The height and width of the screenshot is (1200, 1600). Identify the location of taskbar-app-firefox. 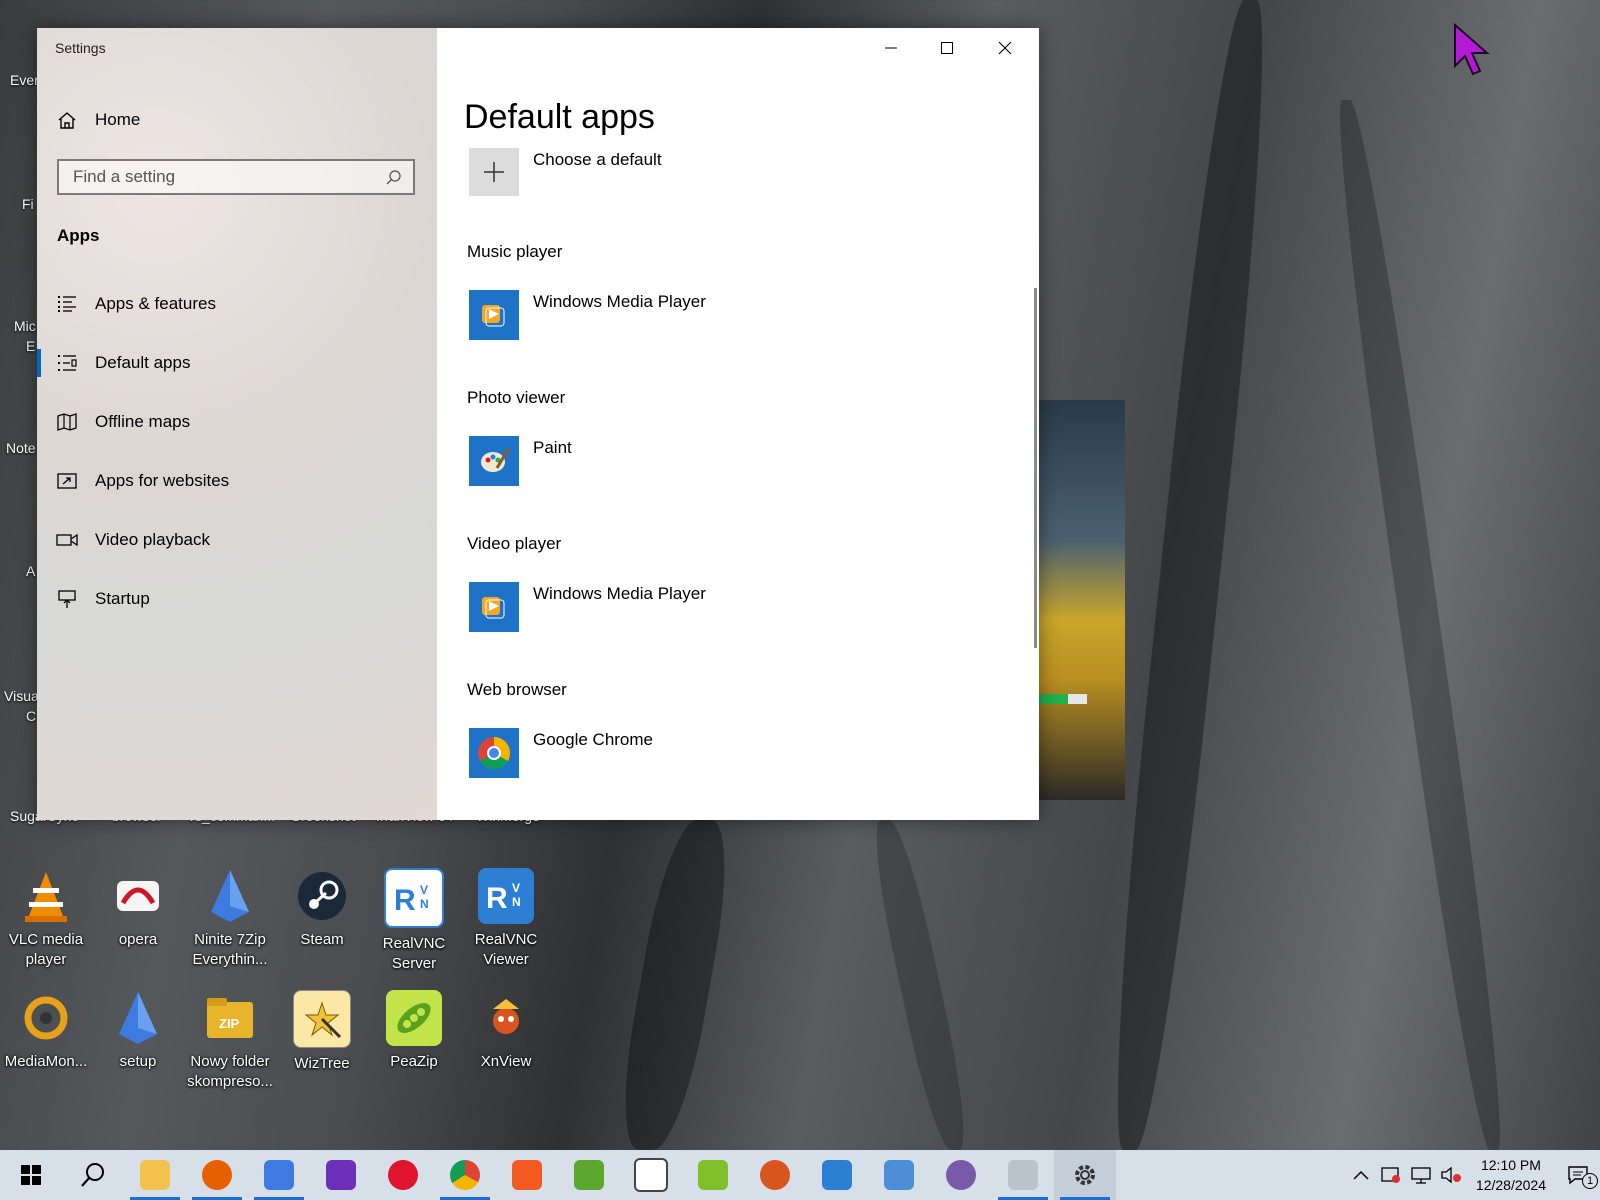
(217, 1175).